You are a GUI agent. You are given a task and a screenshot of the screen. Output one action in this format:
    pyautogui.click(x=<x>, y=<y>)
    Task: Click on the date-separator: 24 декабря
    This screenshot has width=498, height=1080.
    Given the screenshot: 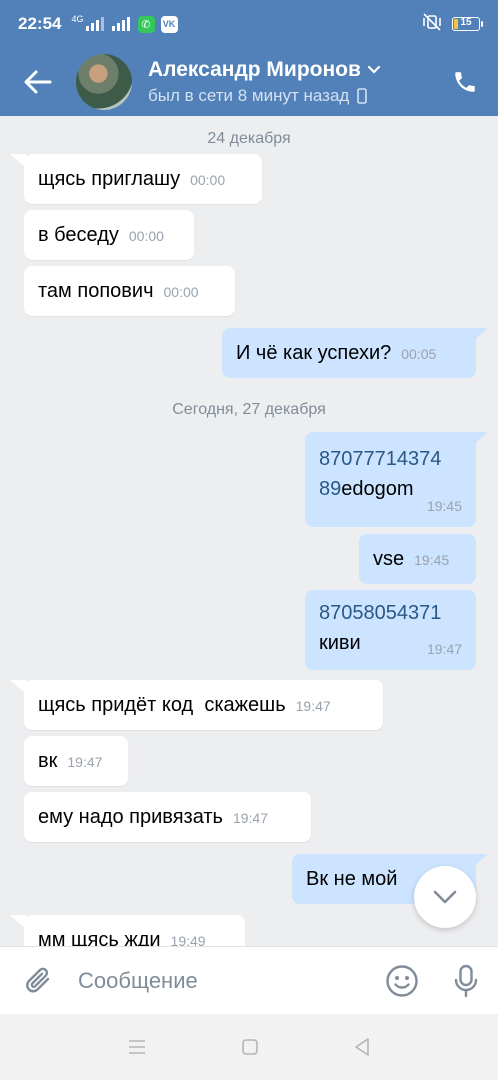 What is the action you would take?
    pyautogui.click(x=249, y=138)
    